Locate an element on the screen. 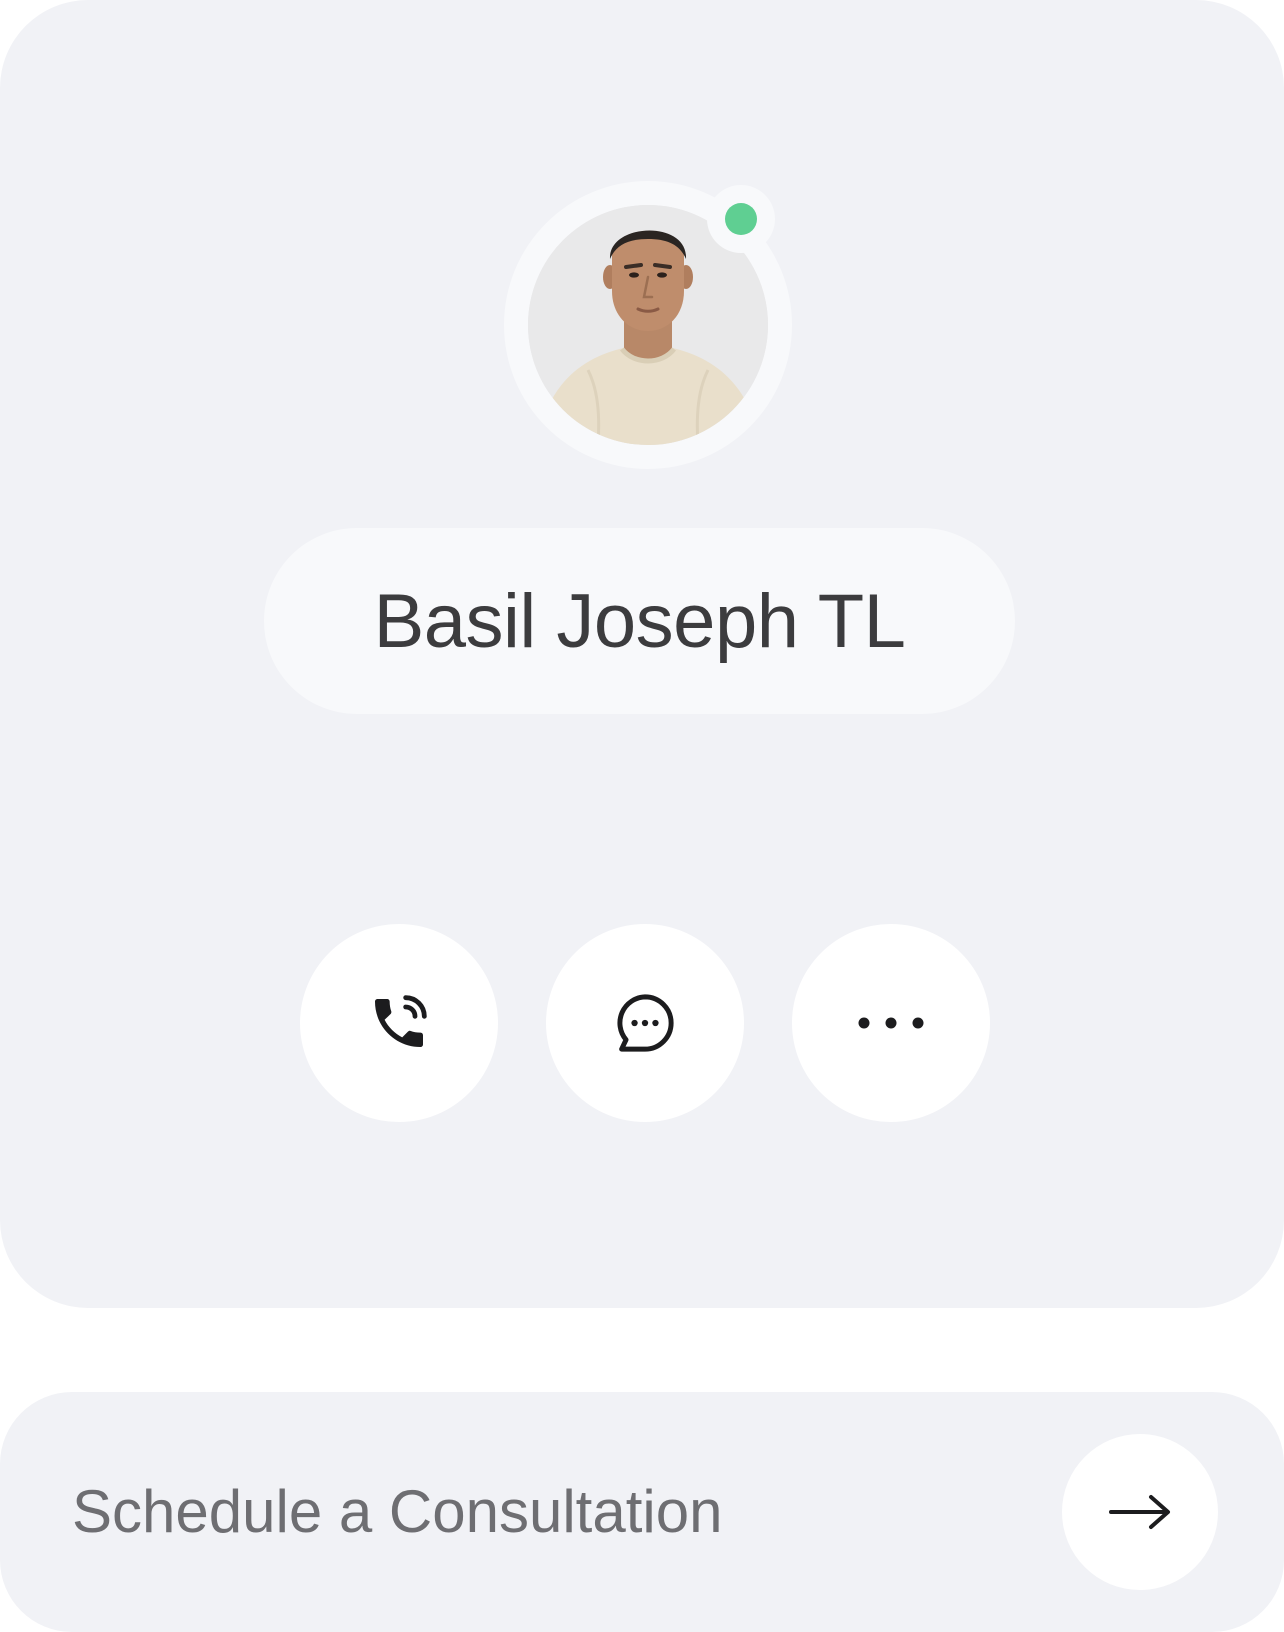 This screenshot has height=1632, width=1284. profile-name: Basil Joseph TL is located at coordinates (639, 621).